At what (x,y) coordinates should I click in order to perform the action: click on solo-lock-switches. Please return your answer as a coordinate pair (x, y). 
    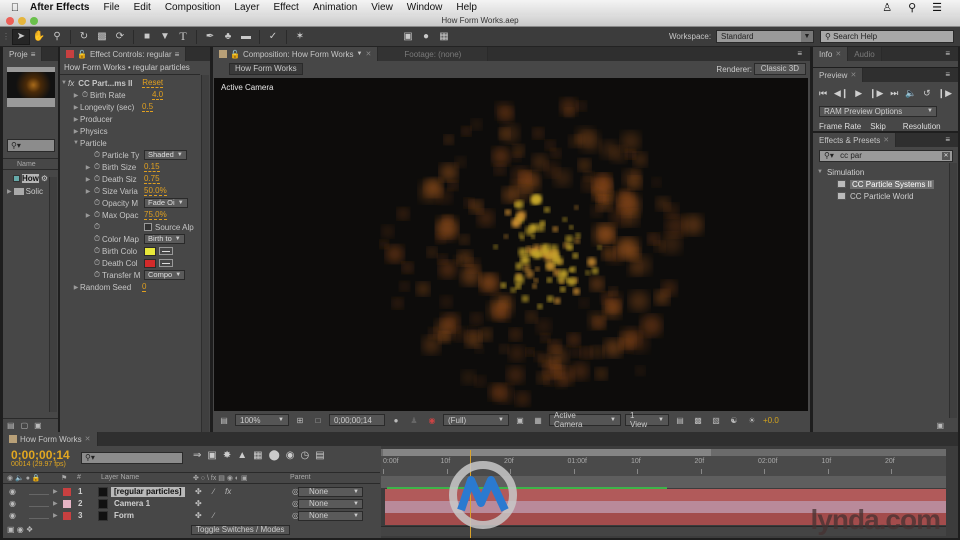
    Looking at the image, I should click on (39, 503).